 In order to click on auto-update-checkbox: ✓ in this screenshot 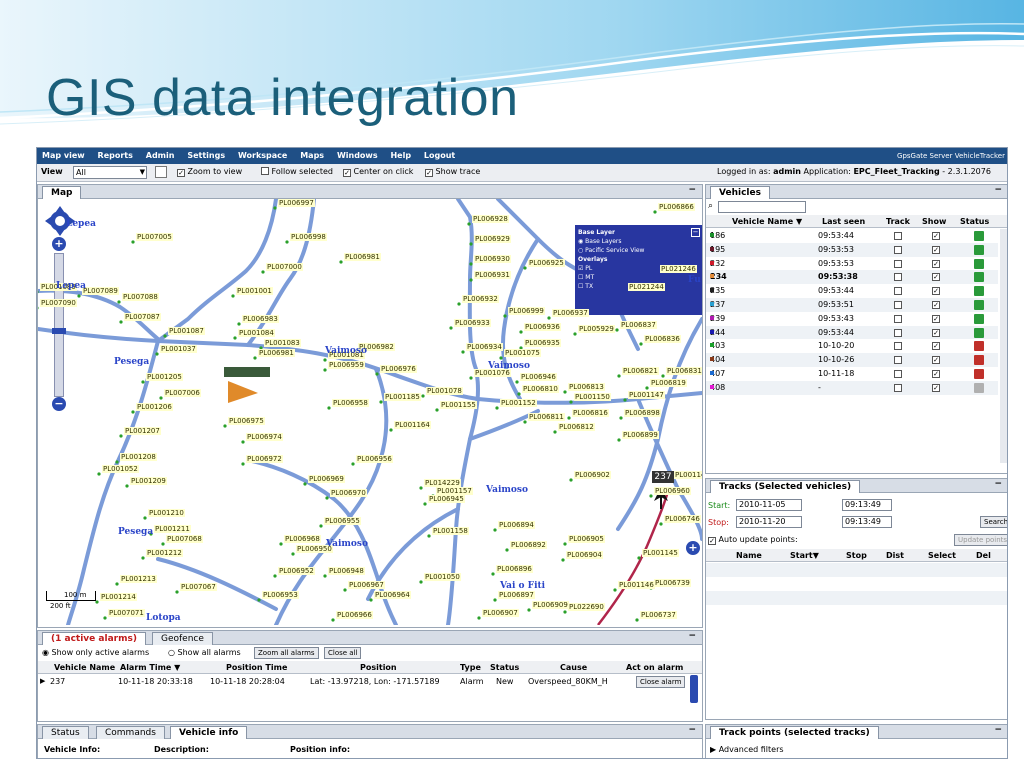, I will do `click(712, 541)`.